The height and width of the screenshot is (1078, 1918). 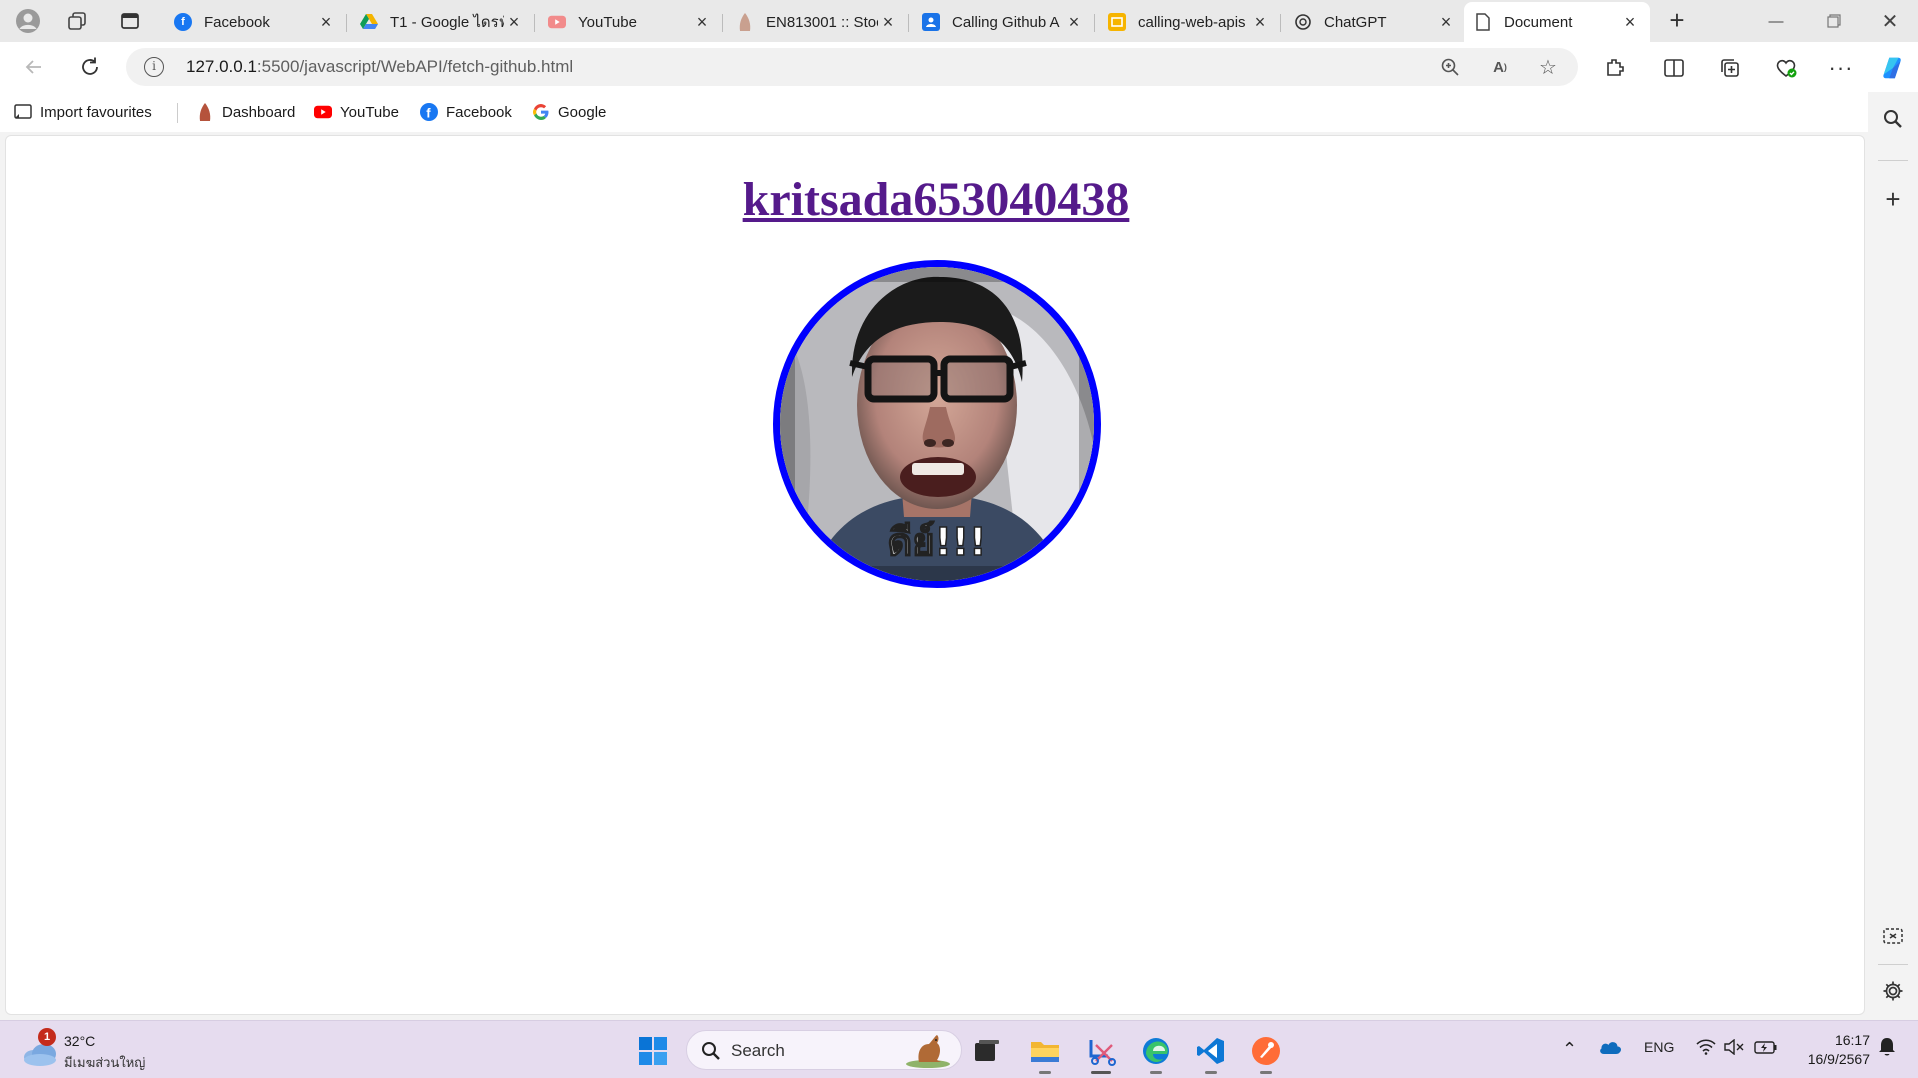 I want to click on github-avatar: ดีย์!!!, so click(x=937, y=424).